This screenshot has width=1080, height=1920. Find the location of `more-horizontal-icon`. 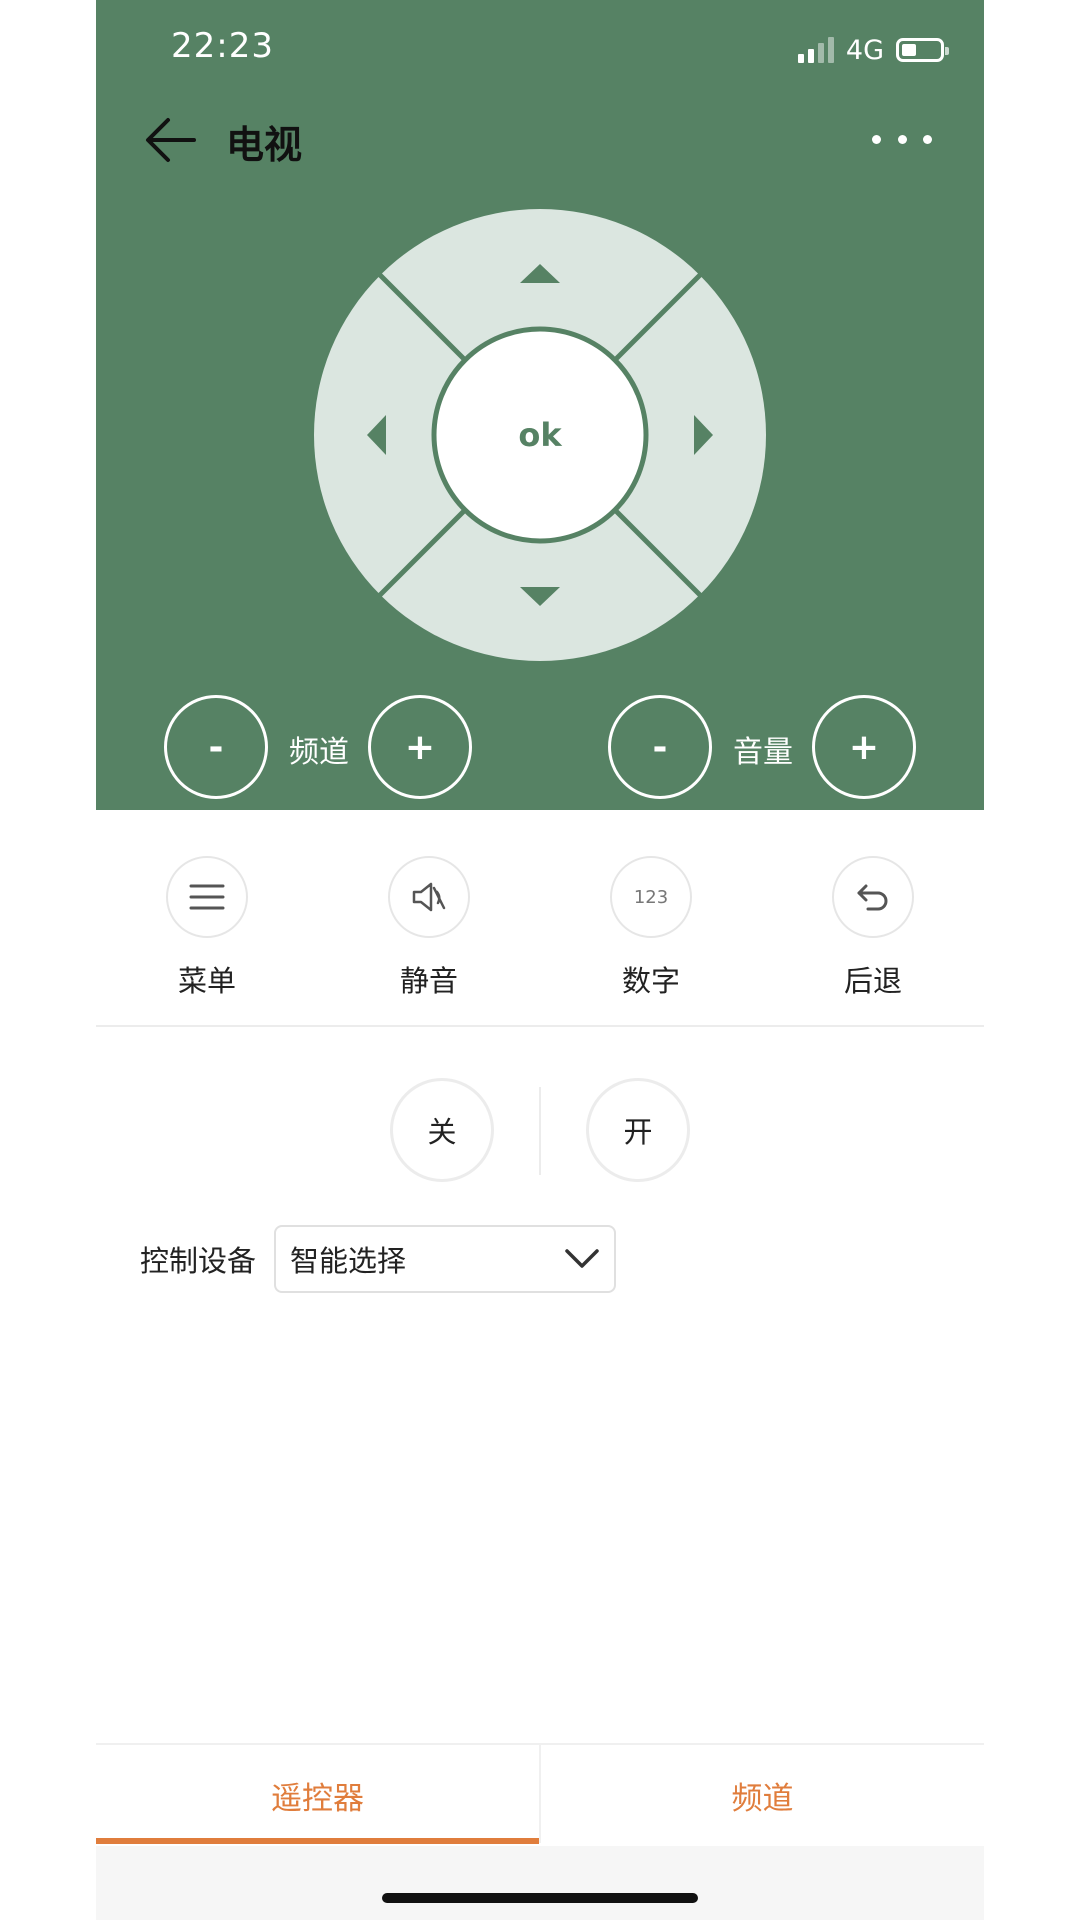

more-horizontal-icon is located at coordinates (876, 139).